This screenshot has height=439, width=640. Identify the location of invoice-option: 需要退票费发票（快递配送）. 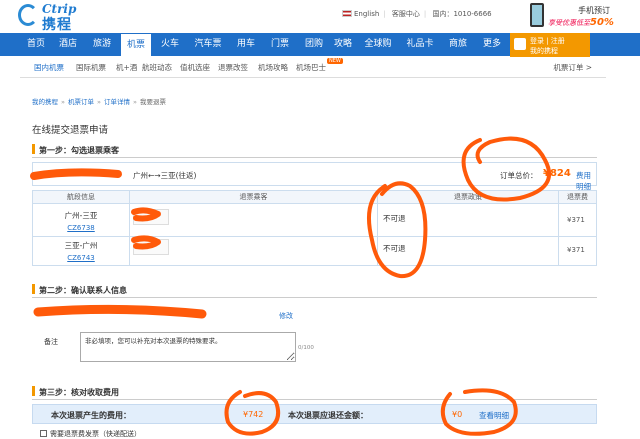
(90, 434).